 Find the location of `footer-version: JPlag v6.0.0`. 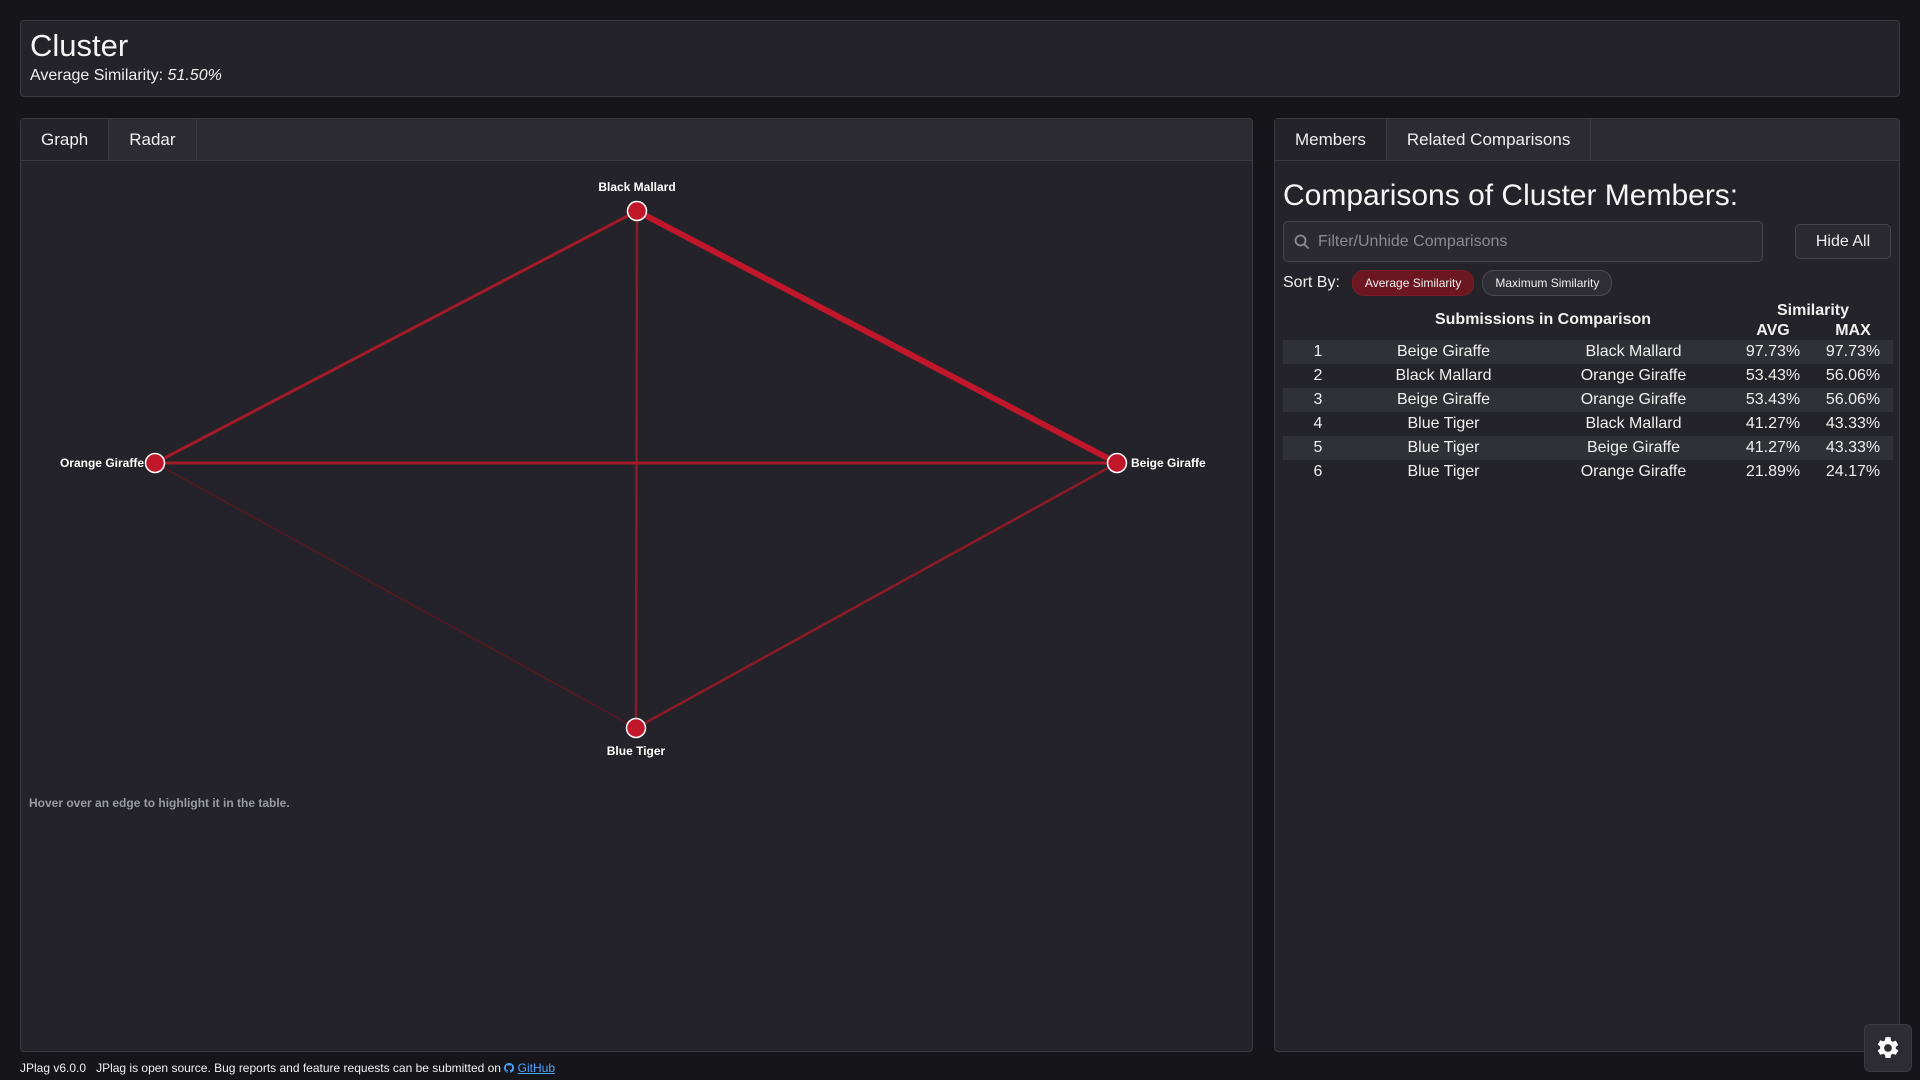

footer-version: JPlag v6.0.0 is located at coordinates (53, 1068).